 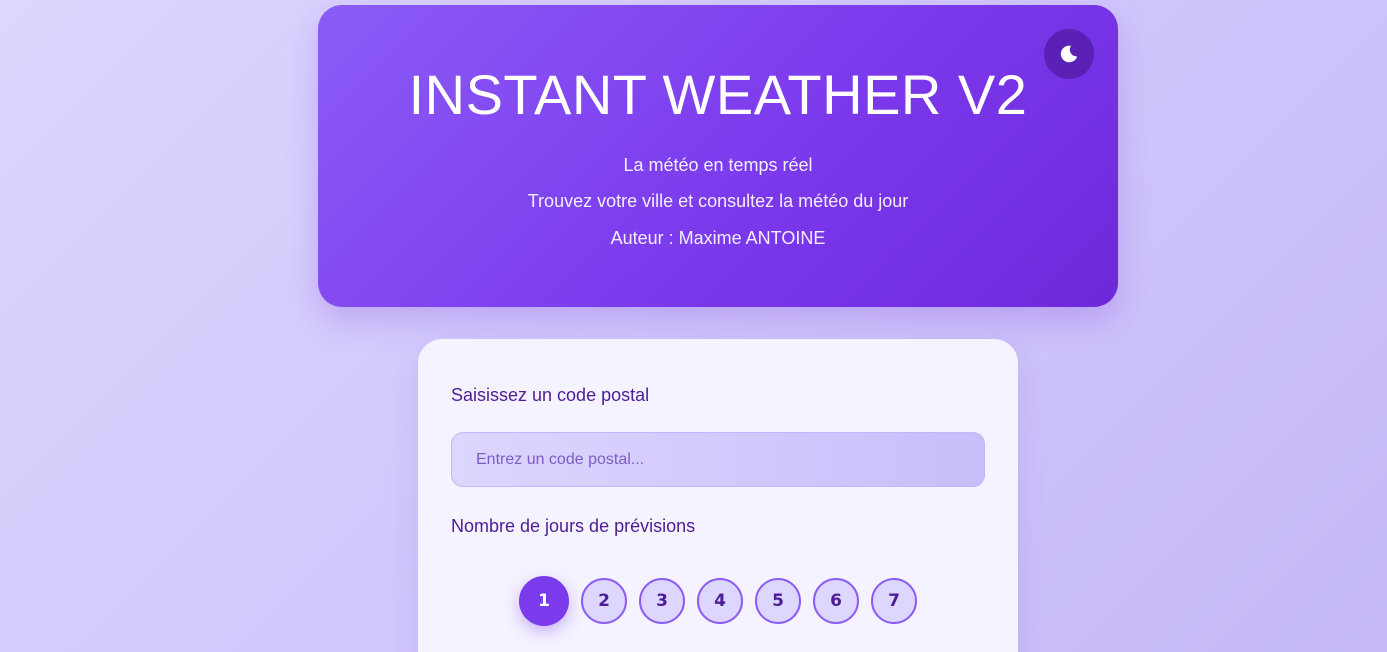 What do you see at coordinates (604, 601) in the screenshot?
I see `day-option-2: 2` at bounding box center [604, 601].